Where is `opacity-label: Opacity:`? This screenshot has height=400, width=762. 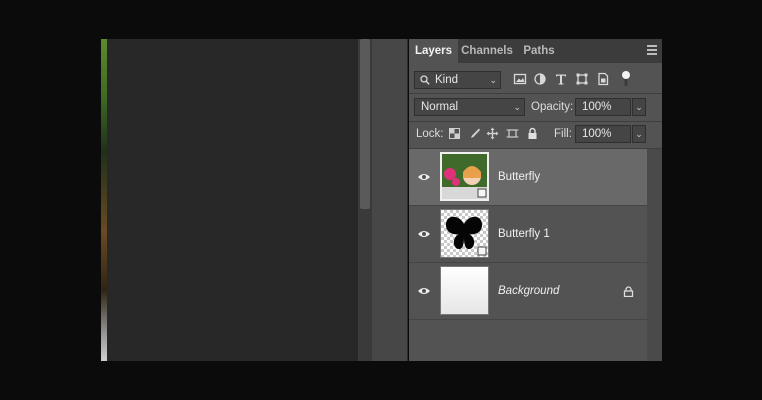
opacity-label: Opacity: is located at coordinates (552, 107).